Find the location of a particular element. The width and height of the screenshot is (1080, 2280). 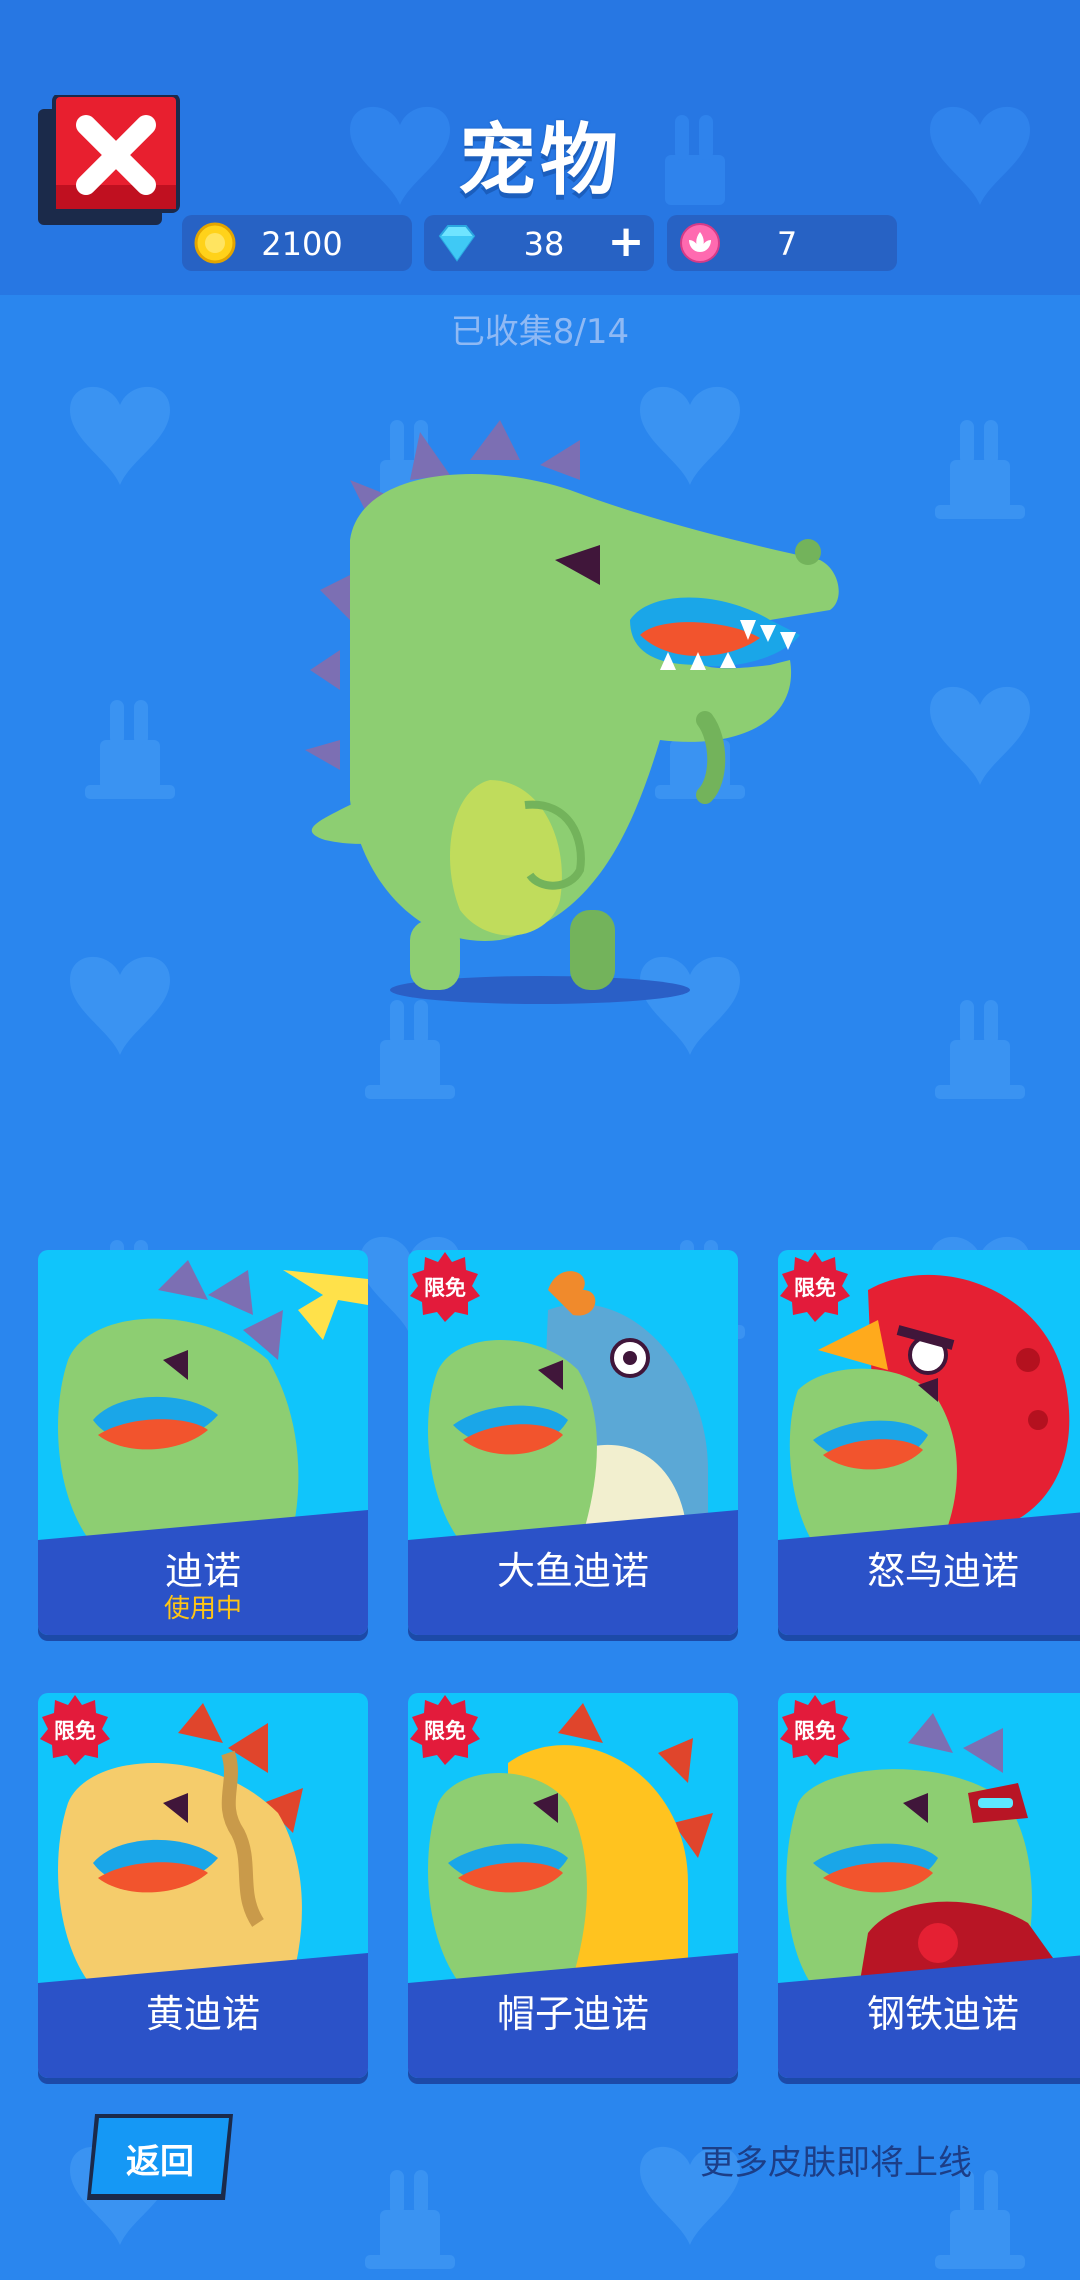

back-button: 返回 is located at coordinates (160, 2157).